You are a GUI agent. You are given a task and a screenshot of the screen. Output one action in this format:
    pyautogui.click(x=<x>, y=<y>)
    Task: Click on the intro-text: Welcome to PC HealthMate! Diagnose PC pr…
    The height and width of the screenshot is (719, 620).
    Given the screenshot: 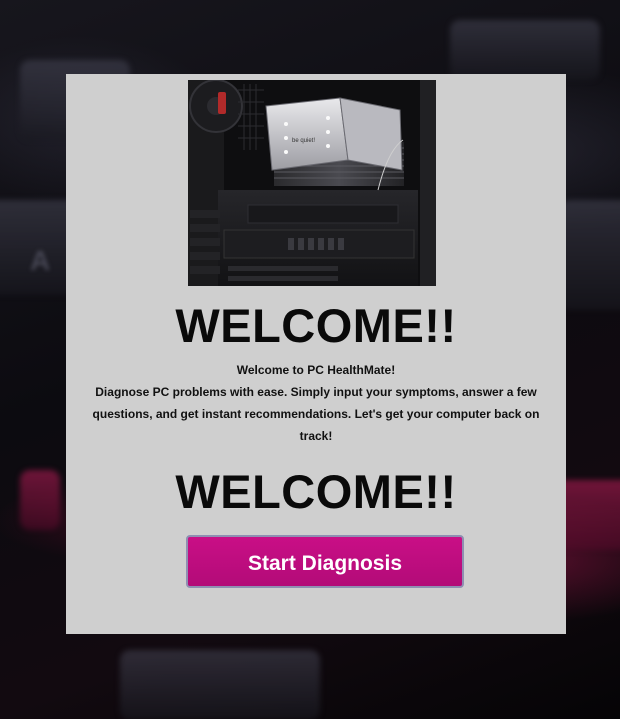 What is the action you would take?
    pyautogui.click(x=316, y=403)
    